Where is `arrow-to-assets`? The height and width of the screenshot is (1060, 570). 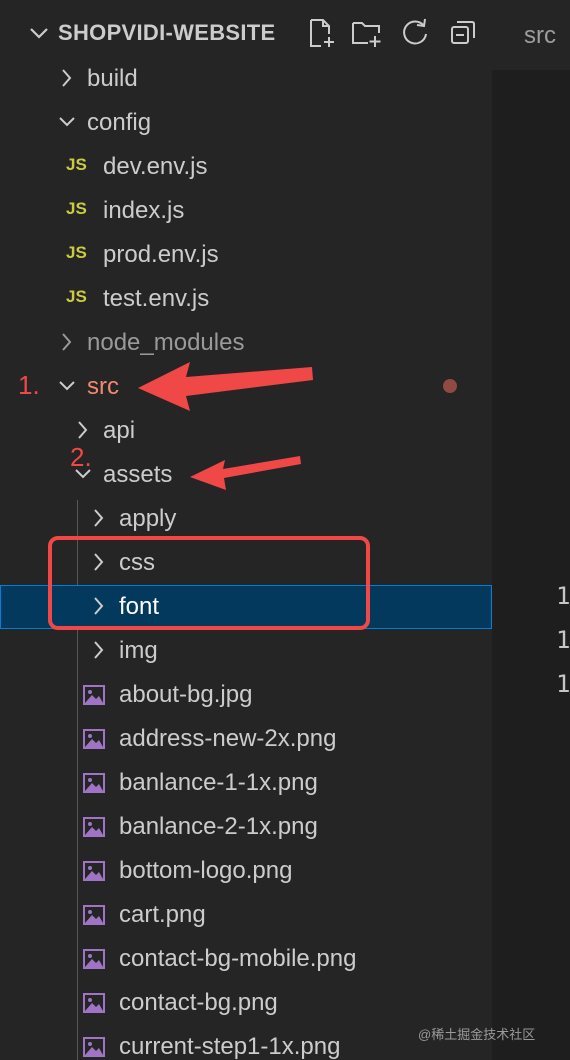
arrow-to-assets is located at coordinates (245, 473).